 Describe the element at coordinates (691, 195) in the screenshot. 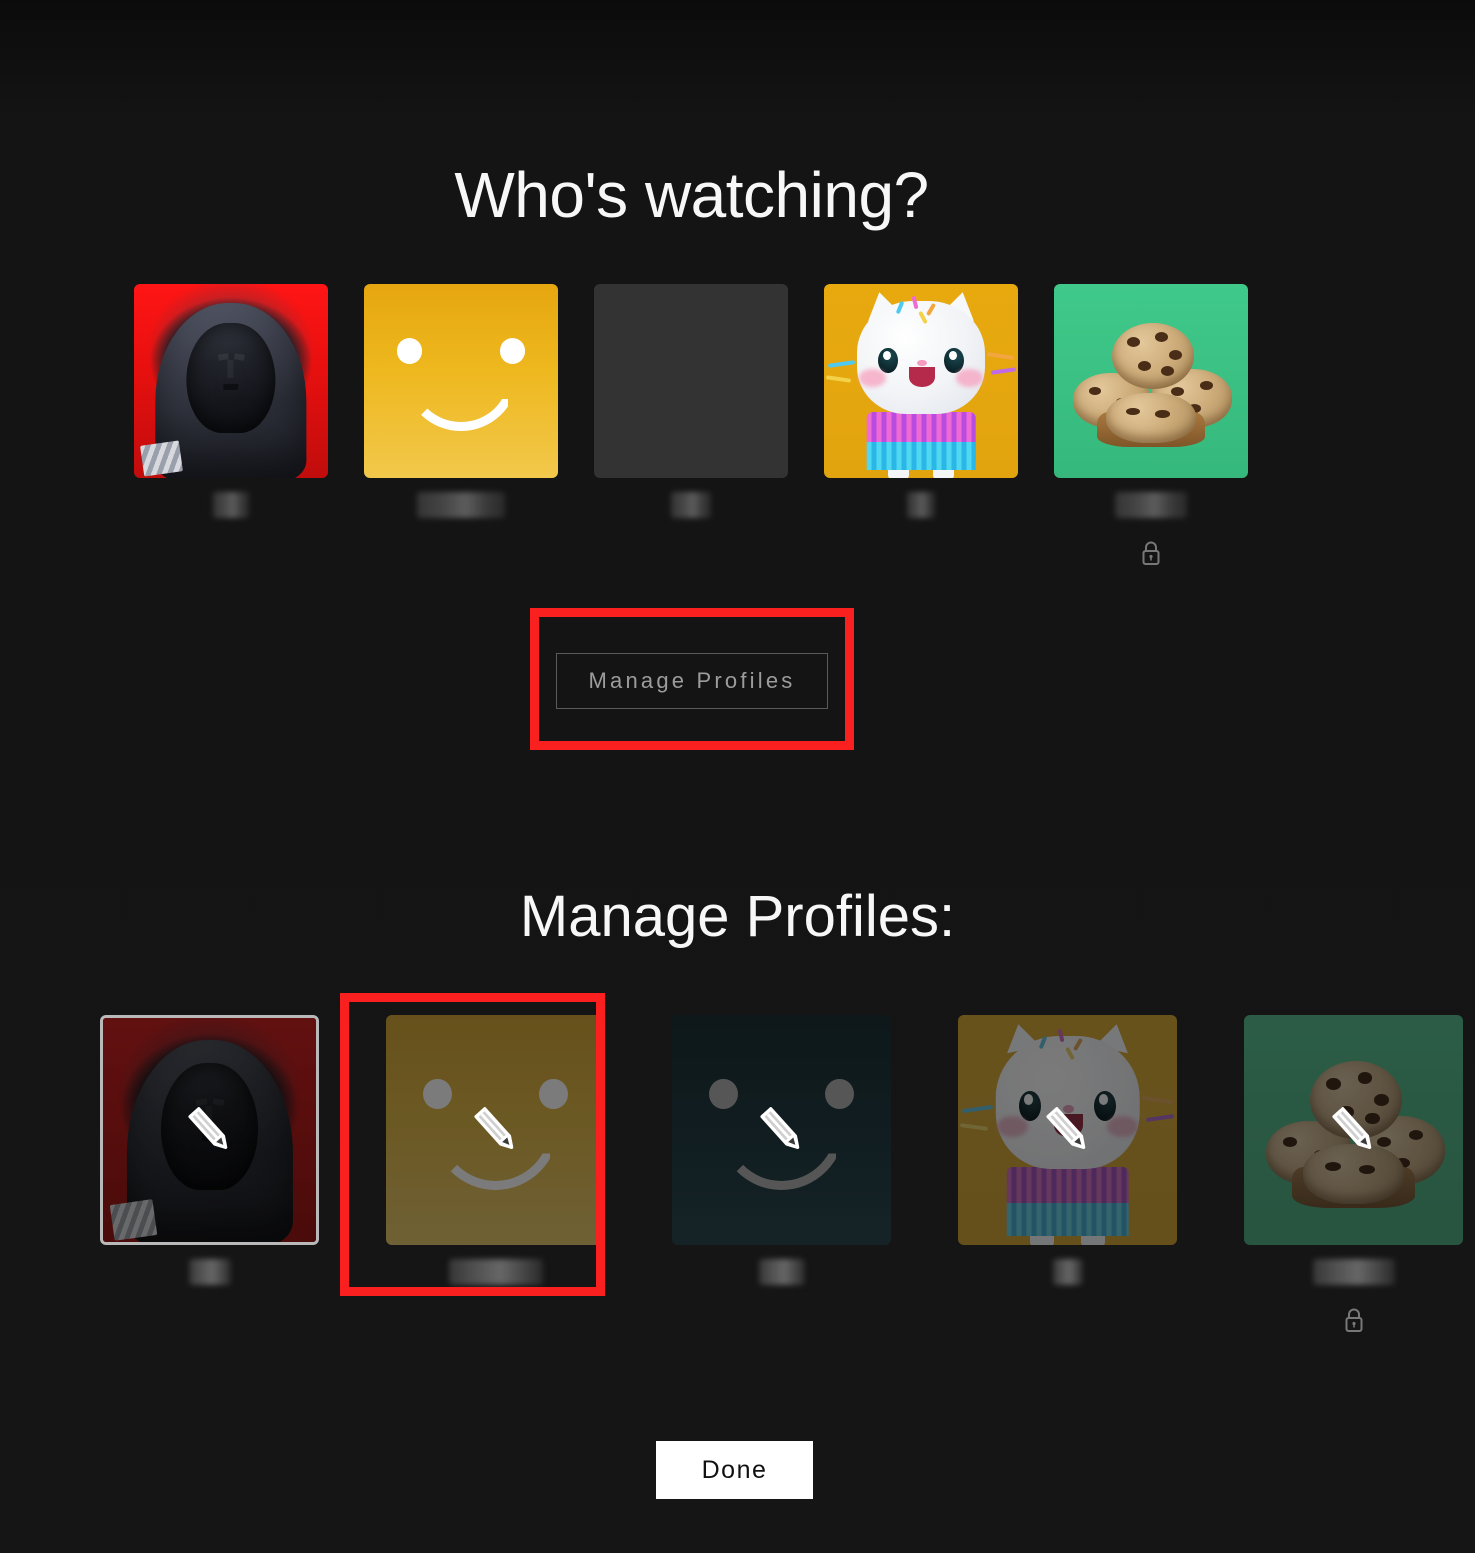

I see `page-title-whos-watching: Who's watching?` at that location.